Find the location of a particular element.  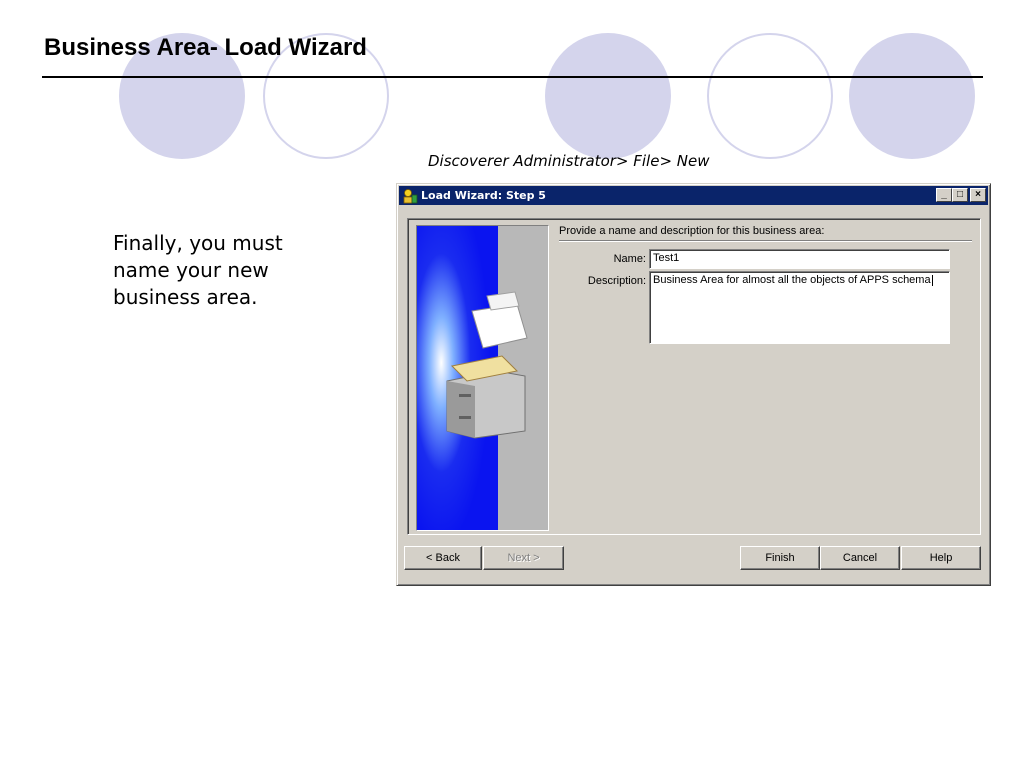

maximize-button: □ is located at coordinates (960, 195).